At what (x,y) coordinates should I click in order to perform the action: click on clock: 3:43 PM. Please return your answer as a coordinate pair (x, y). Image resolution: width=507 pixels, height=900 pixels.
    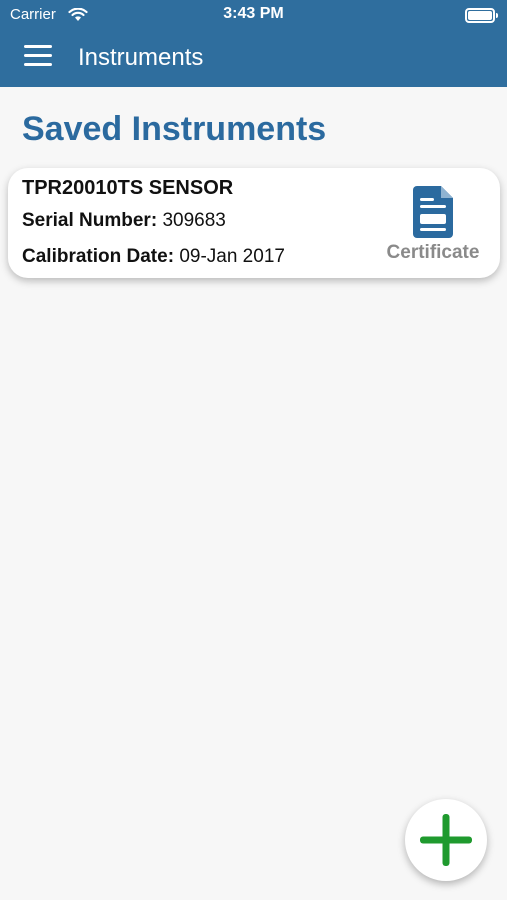
    Looking at the image, I should click on (253, 13).